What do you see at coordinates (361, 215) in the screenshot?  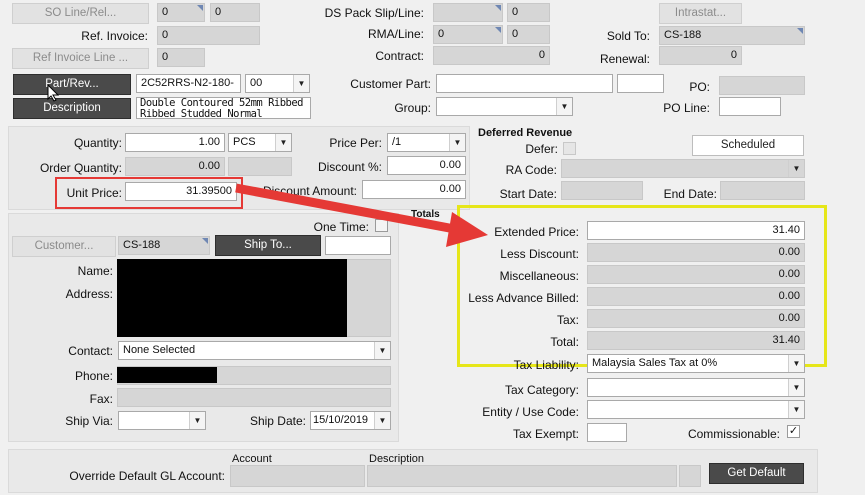 I see `annotation-arrow` at bounding box center [361, 215].